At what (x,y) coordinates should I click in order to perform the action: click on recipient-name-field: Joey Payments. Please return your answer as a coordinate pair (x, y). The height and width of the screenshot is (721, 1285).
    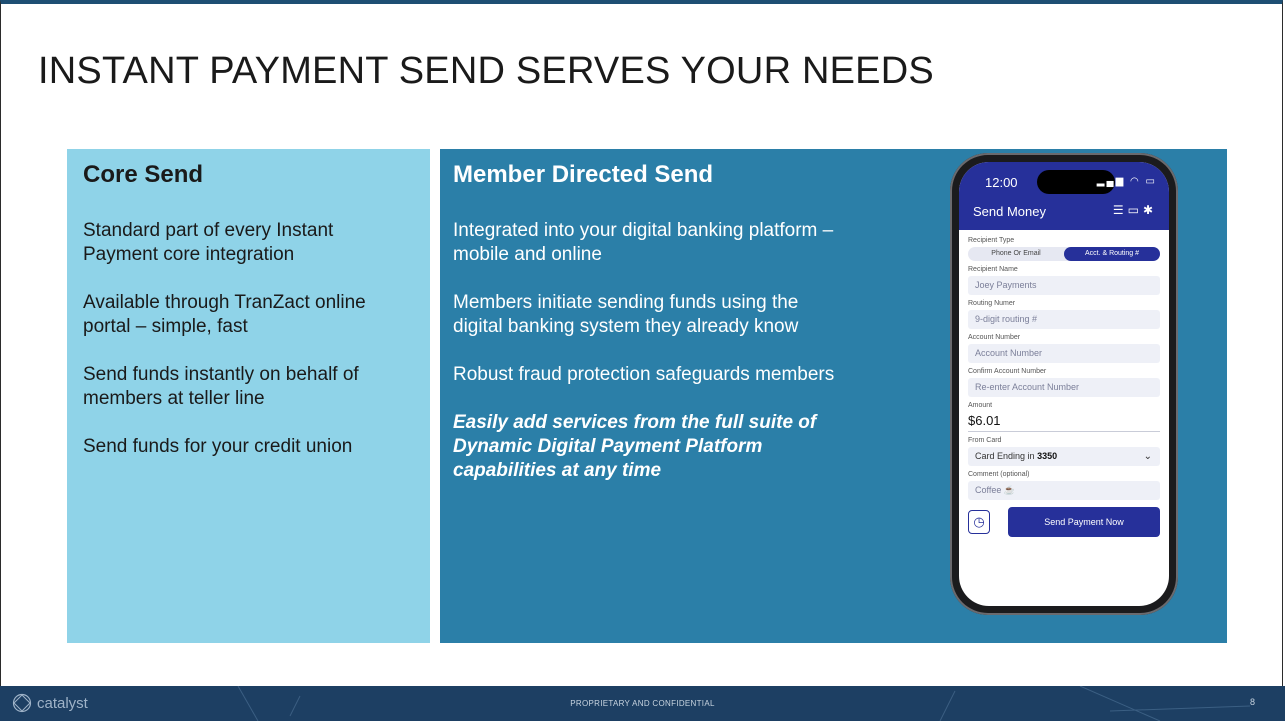
    Looking at the image, I should click on (1064, 285).